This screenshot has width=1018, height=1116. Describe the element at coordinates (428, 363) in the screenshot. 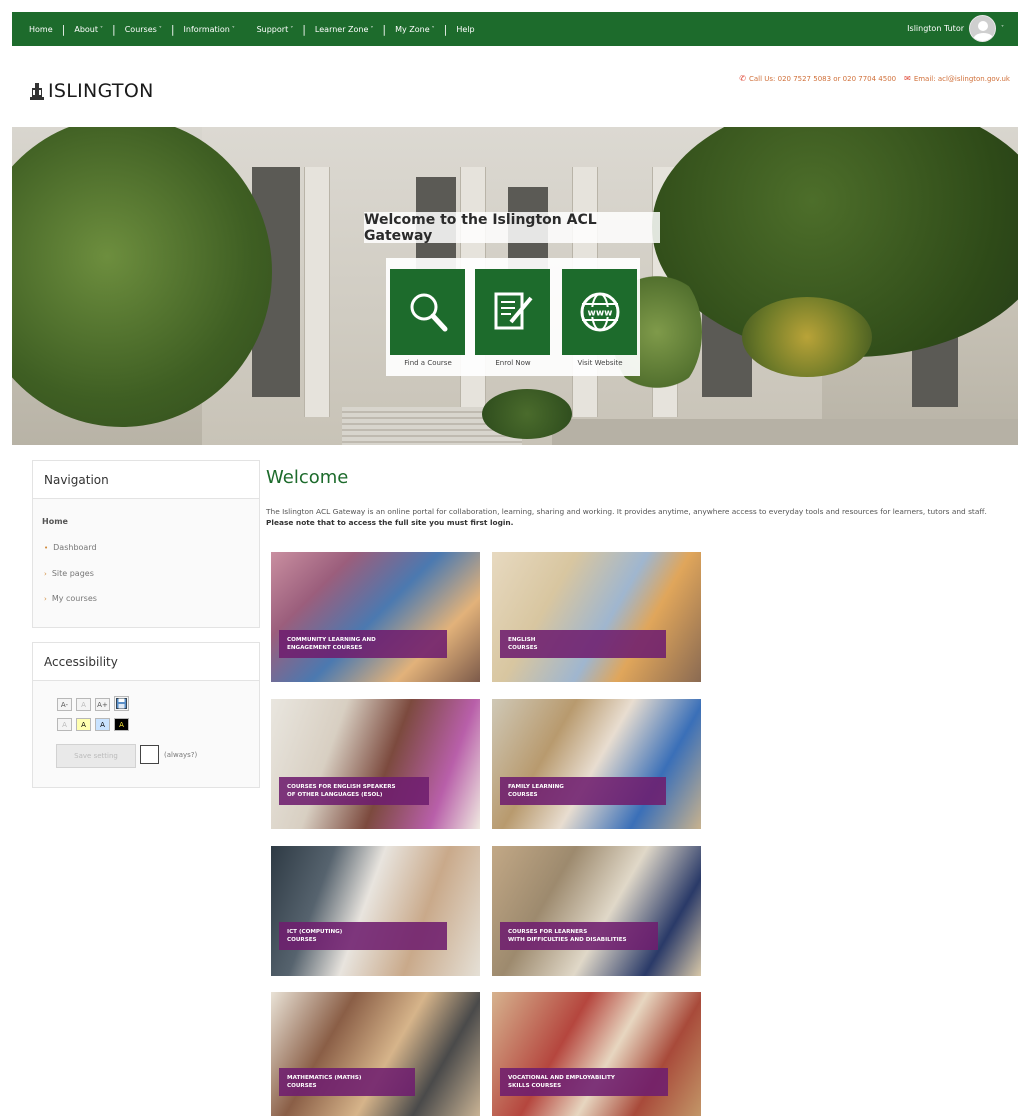

I see `find-course-label: Find a Course` at that location.